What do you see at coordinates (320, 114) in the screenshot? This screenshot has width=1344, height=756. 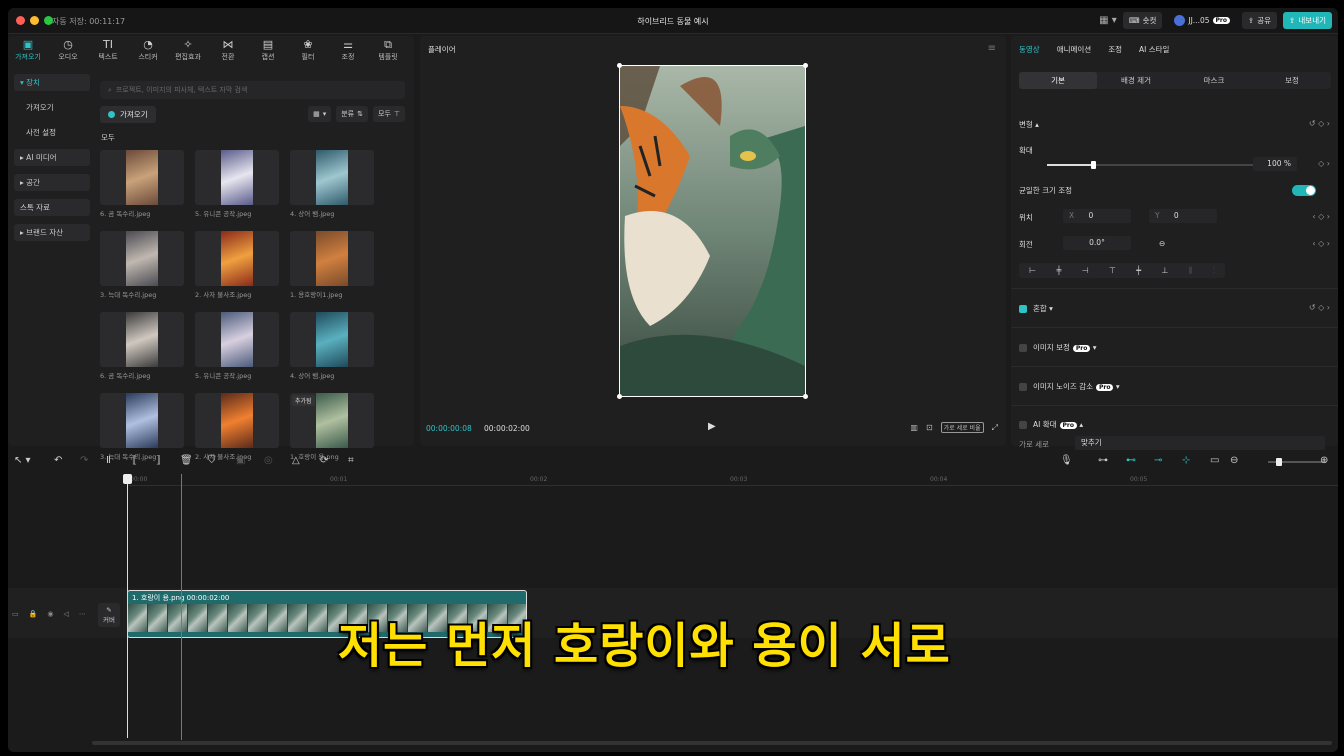 I see `view-mode-button: ▦ ▾` at bounding box center [320, 114].